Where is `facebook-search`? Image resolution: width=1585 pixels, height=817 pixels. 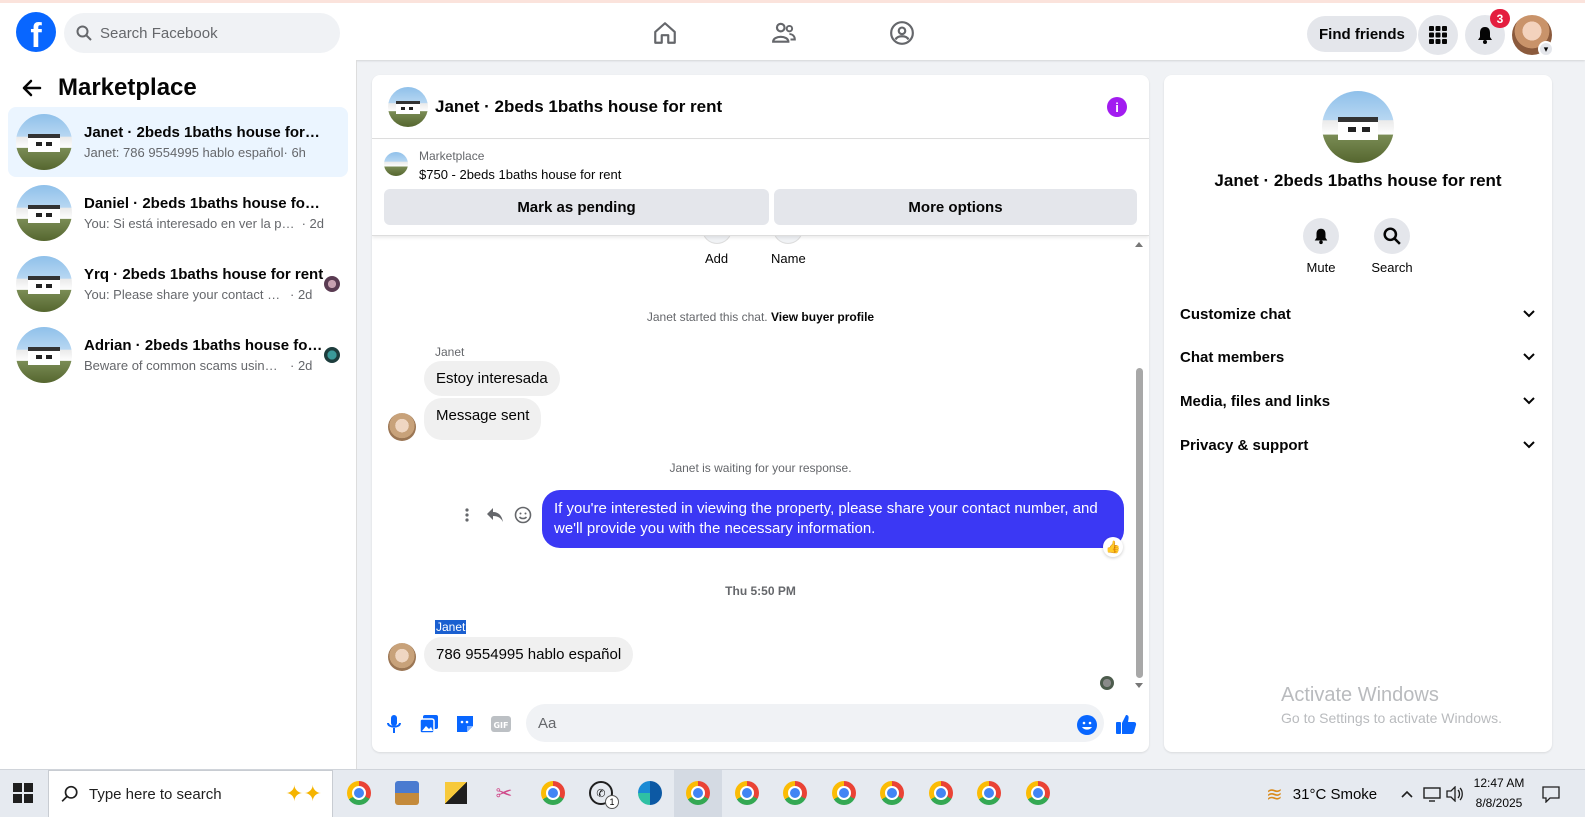
facebook-search is located at coordinates (202, 33).